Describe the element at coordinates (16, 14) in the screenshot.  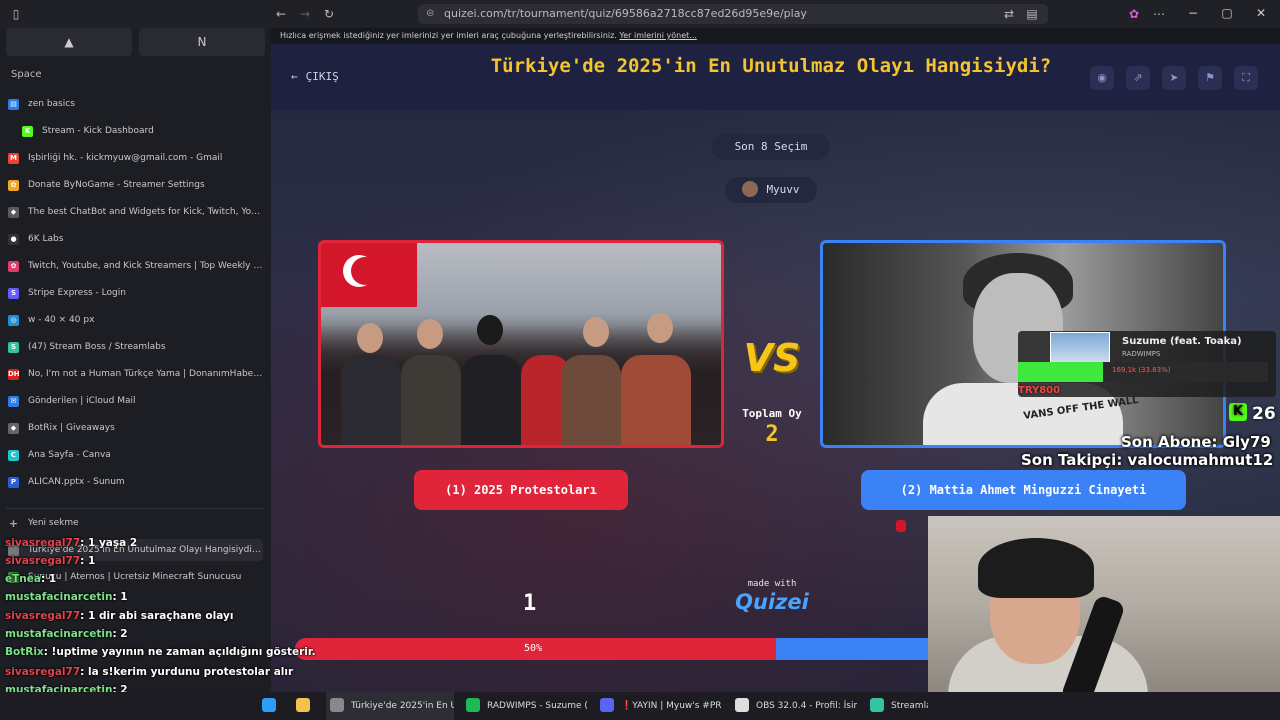
I see `sidebar-toggle-icon: ▯` at that location.